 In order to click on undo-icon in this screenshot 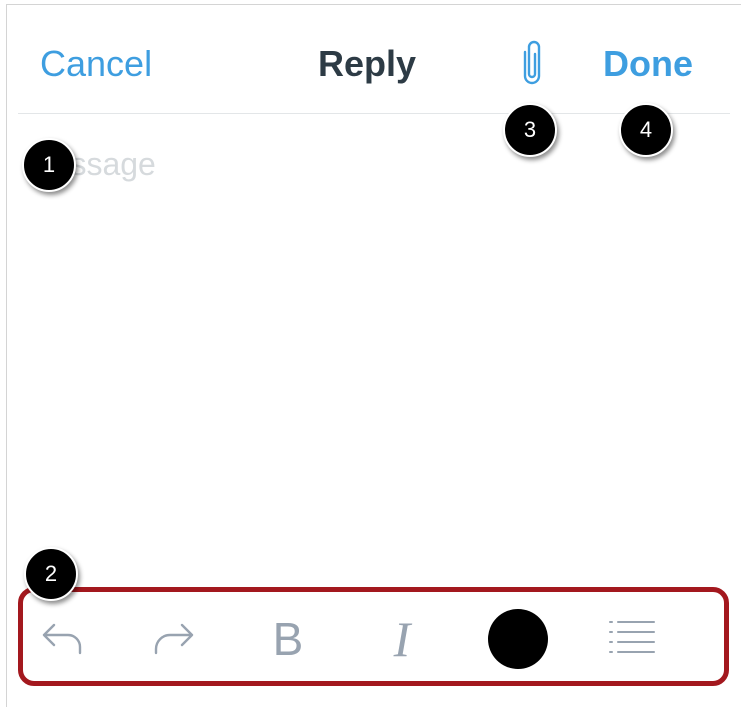, I will do `click(62, 639)`.